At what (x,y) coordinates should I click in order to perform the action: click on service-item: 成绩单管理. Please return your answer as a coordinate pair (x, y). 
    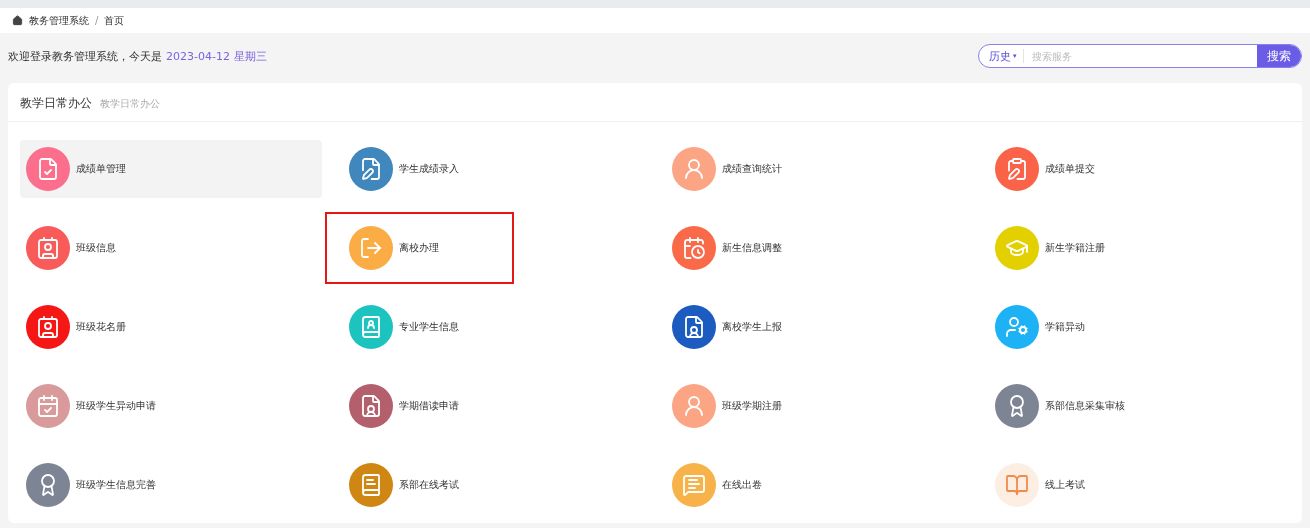
    Looking at the image, I should click on (171, 169).